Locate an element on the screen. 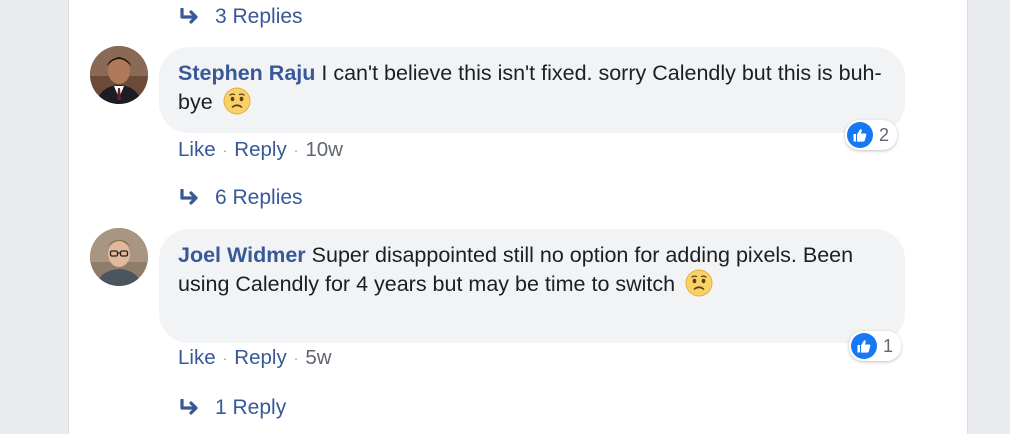  avatar-joel-widmer is located at coordinates (119, 257).